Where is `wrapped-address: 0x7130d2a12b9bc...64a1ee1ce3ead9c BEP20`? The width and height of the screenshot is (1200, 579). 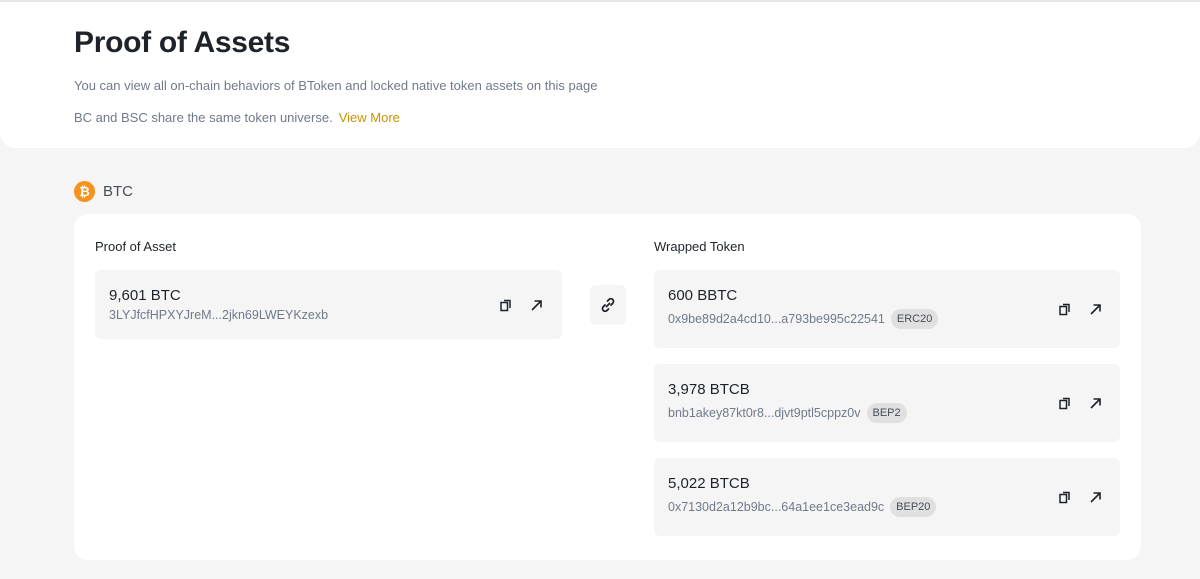 wrapped-address: 0x7130d2a12b9bc...64a1ee1ce3ead9c BEP20 is located at coordinates (802, 507).